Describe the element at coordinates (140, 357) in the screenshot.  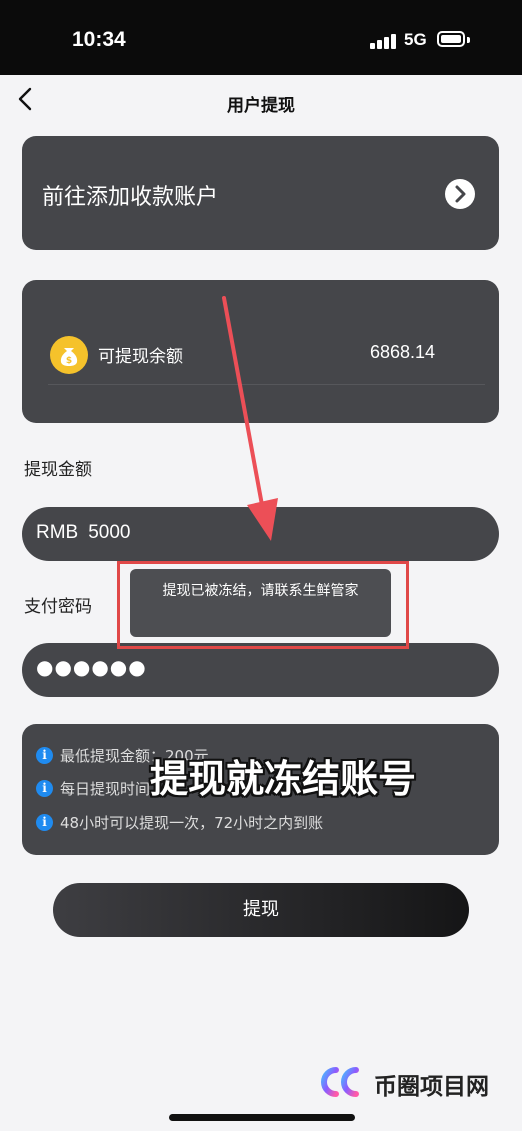
I see `balance-label: 可提现余额` at that location.